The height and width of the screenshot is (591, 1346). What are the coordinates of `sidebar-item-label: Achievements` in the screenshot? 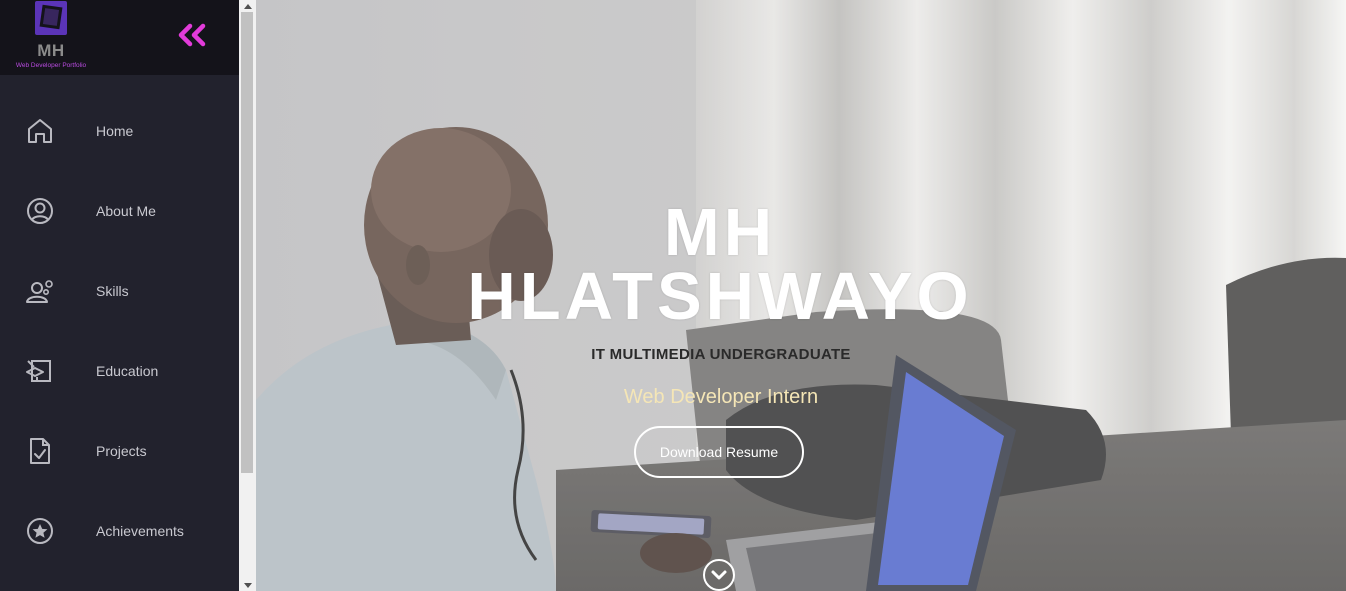 It's located at (140, 531).